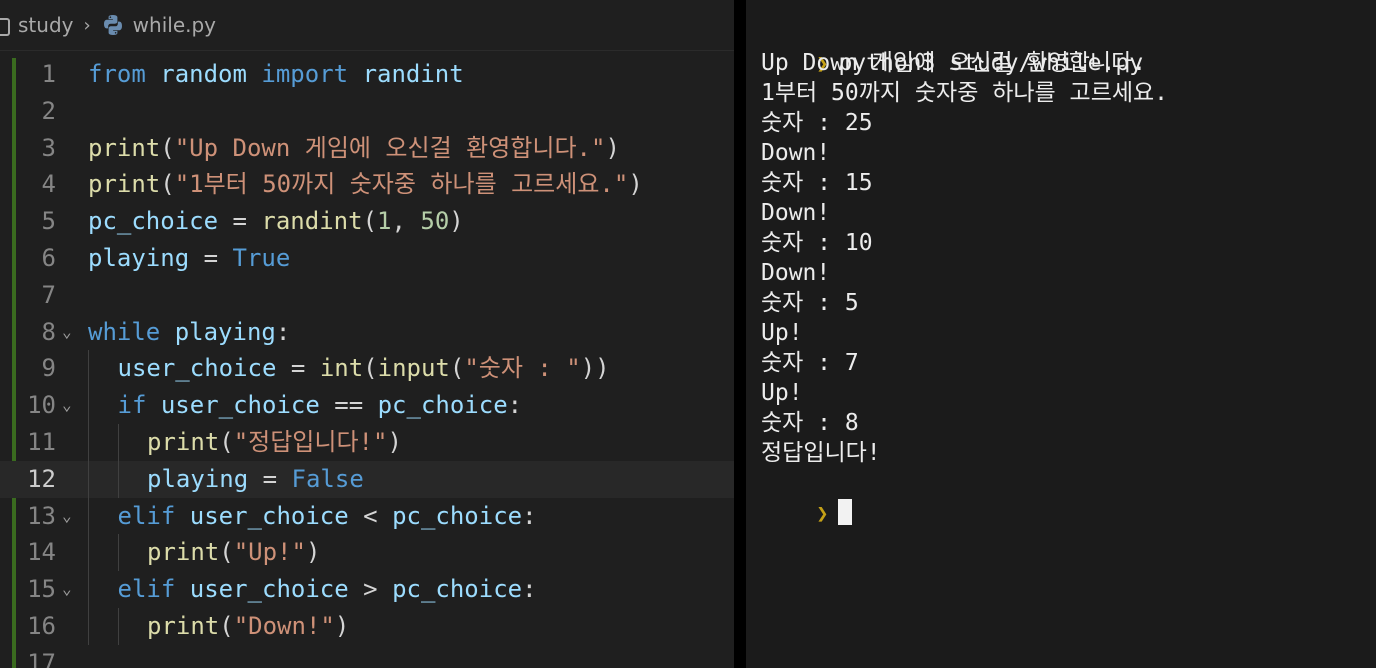 The width and height of the screenshot is (1376, 668). I want to click on terminal-cursor, so click(845, 512).